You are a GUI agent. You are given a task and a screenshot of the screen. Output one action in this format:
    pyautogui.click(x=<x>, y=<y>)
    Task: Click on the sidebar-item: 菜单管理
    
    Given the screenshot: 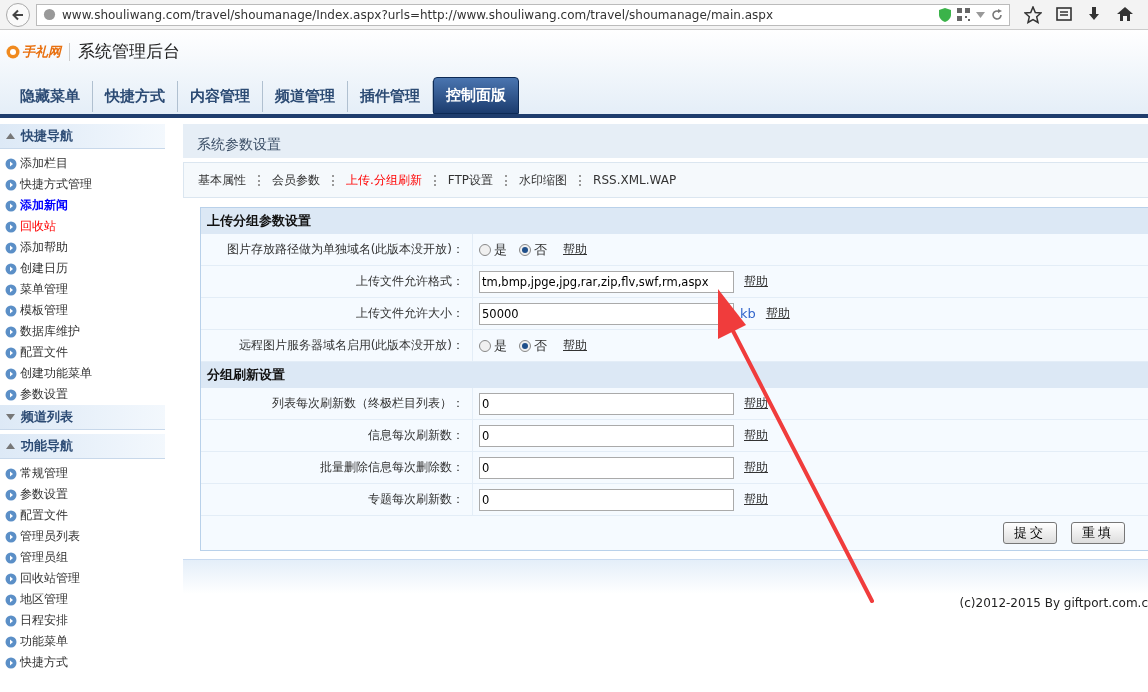 What is the action you would take?
    pyautogui.click(x=44, y=289)
    